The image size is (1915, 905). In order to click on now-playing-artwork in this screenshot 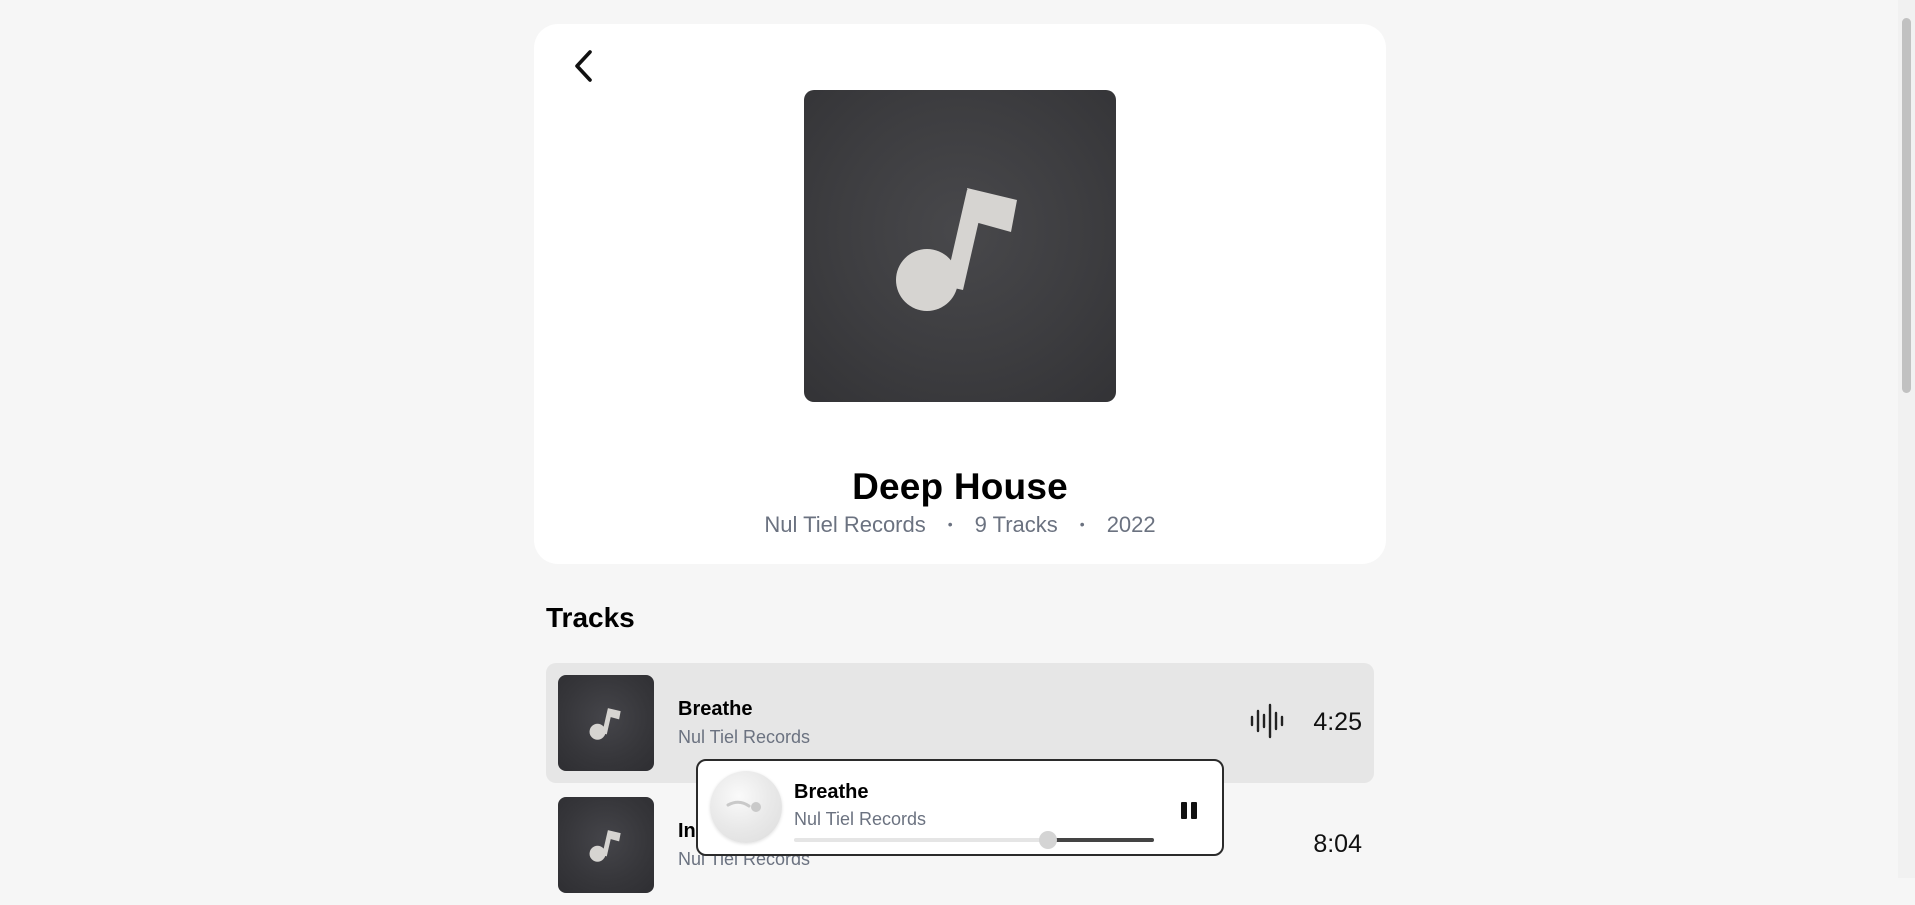, I will do `click(746, 807)`.